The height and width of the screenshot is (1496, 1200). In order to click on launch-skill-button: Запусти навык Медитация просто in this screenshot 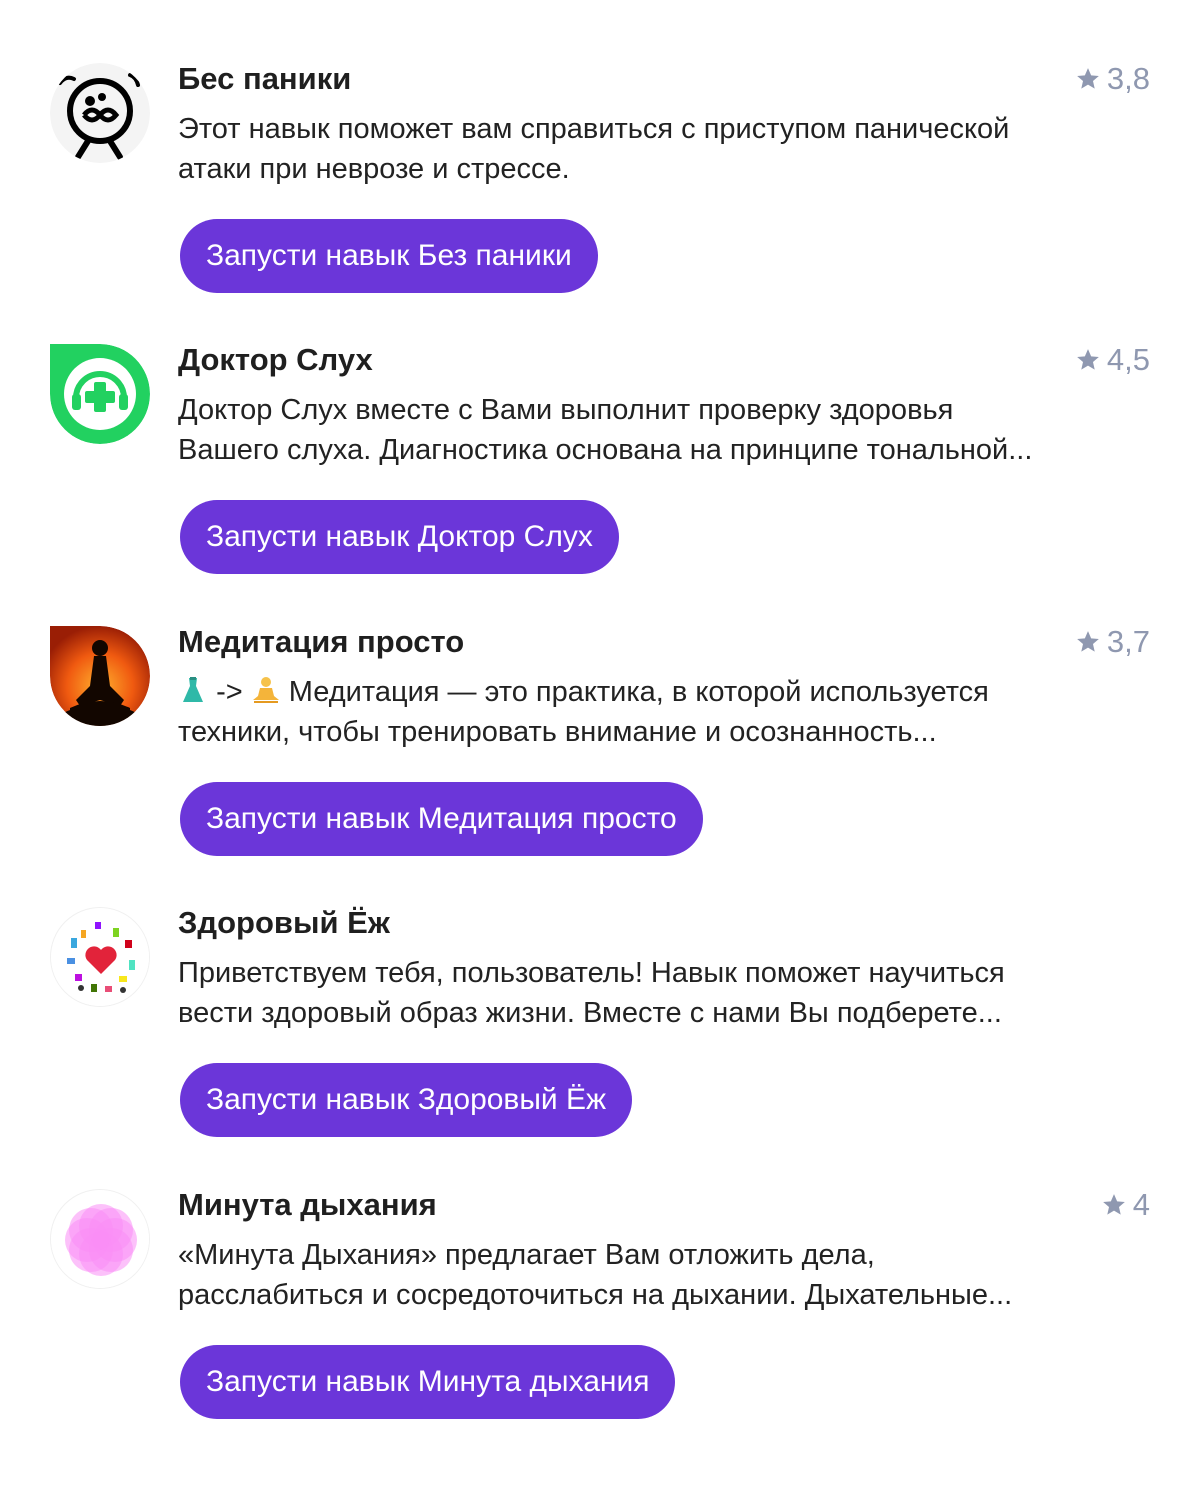, I will do `click(441, 819)`.